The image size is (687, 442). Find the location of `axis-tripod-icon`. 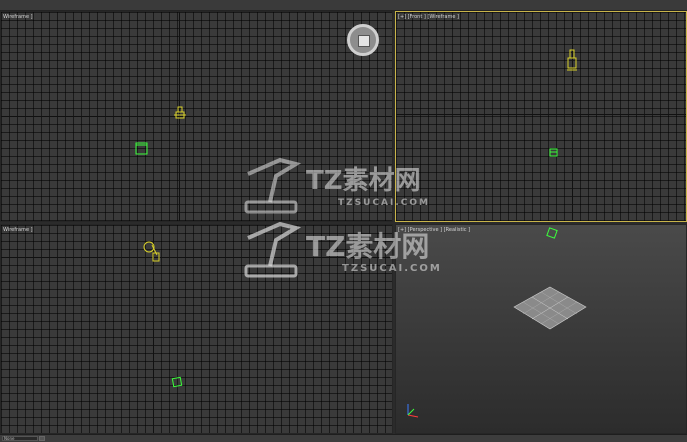

axis-tripod-icon is located at coordinates (413, 411).